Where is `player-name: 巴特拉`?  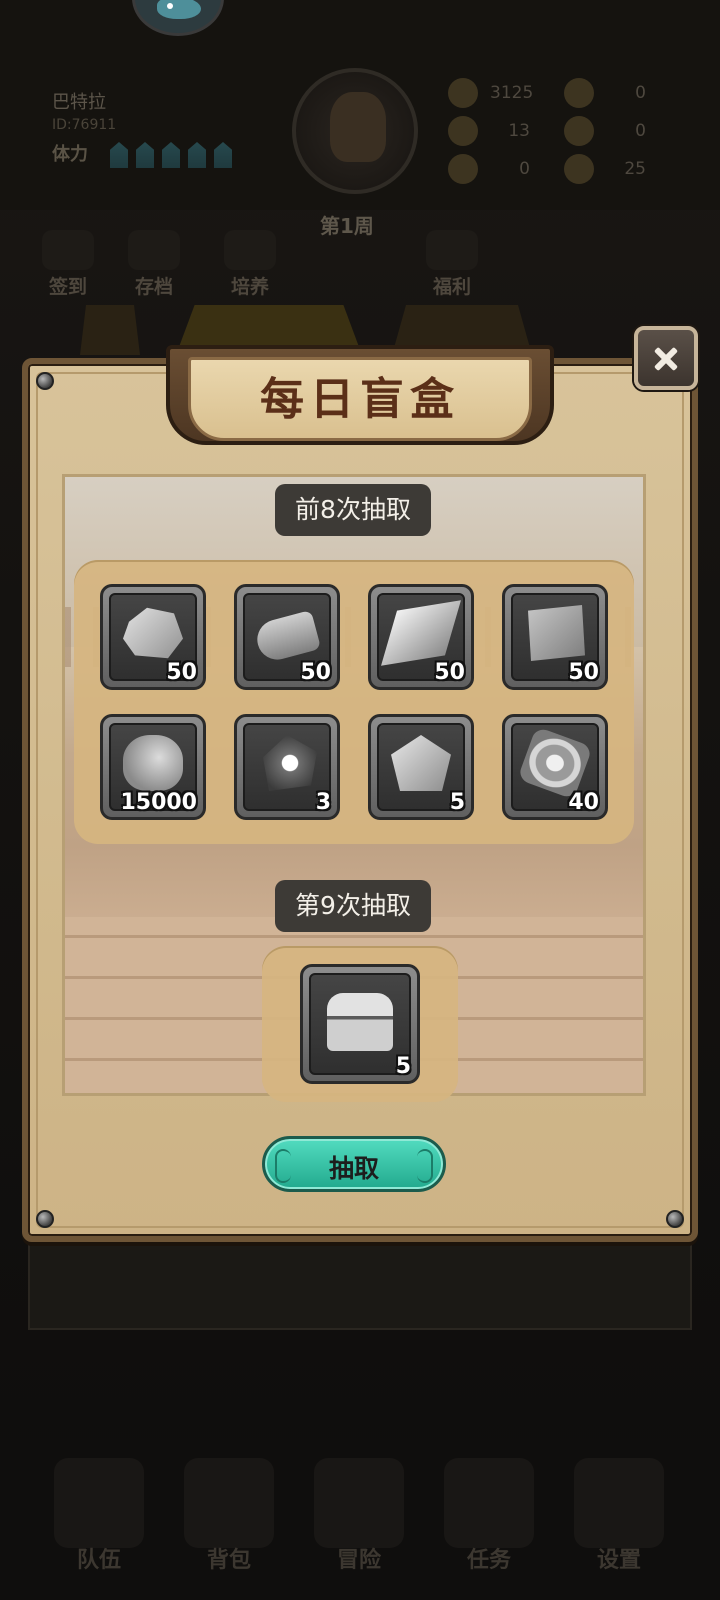
player-name: 巴特拉 is located at coordinates (79, 102).